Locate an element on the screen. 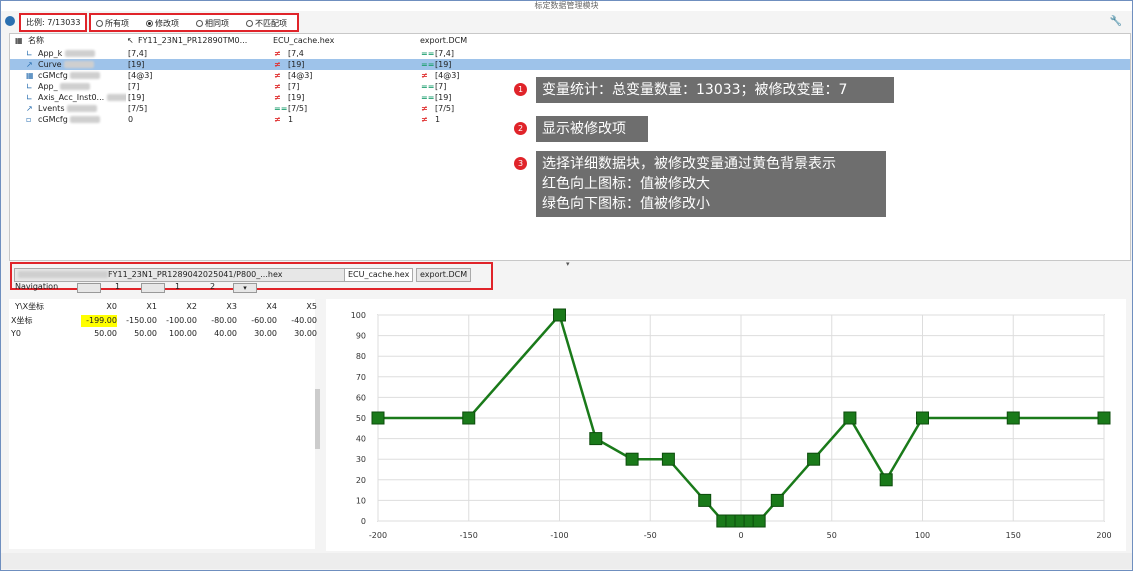 This screenshot has width=1133, height=571. row-ecu-value: [7/5] is located at coordinates (298, 108).